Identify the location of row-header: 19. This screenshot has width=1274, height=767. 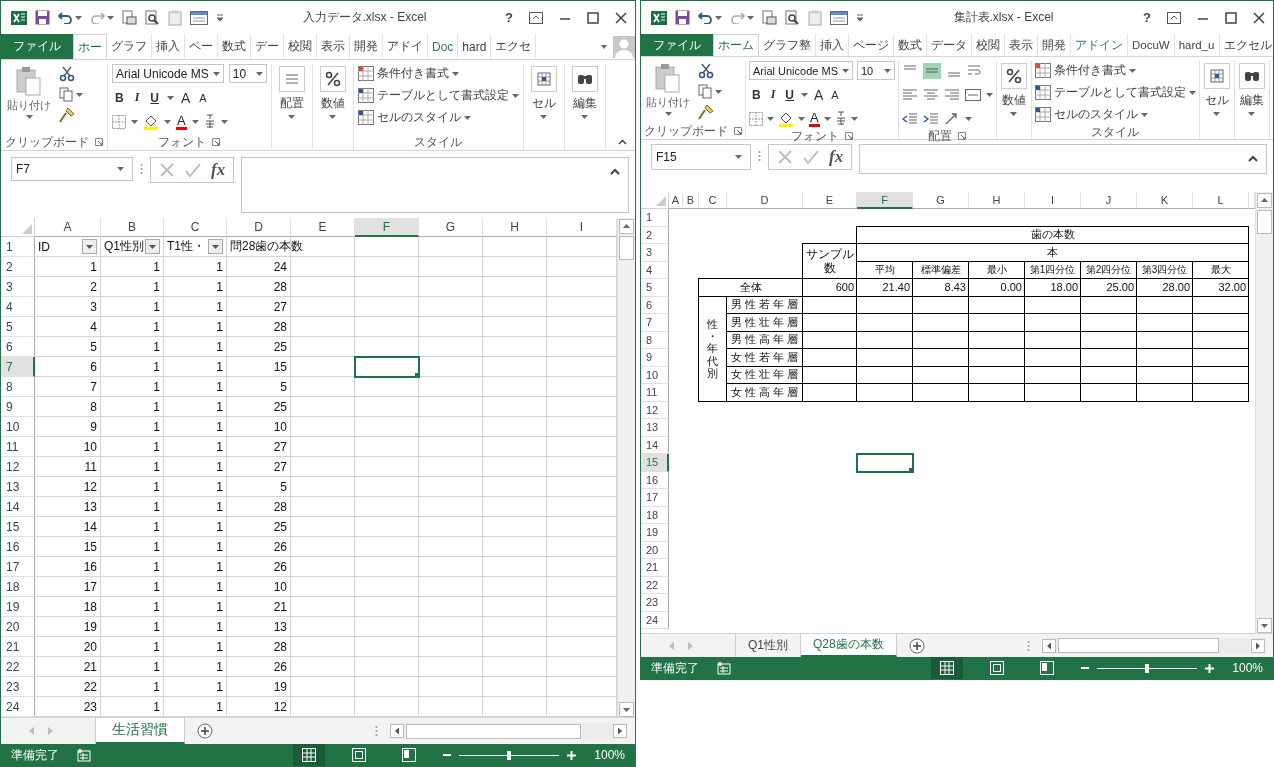
(18, 607).